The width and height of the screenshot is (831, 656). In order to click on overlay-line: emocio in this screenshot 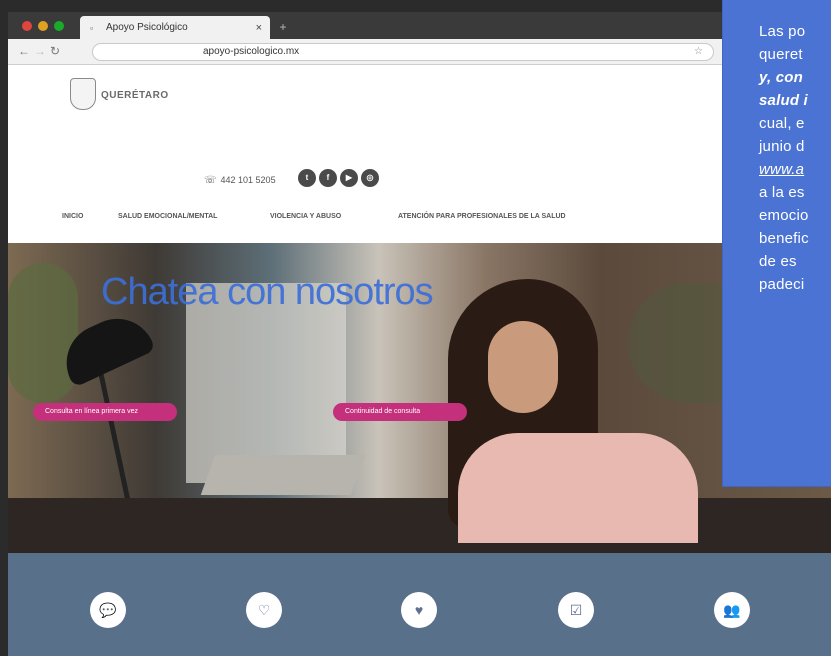, I will do `click(784, 215)`.